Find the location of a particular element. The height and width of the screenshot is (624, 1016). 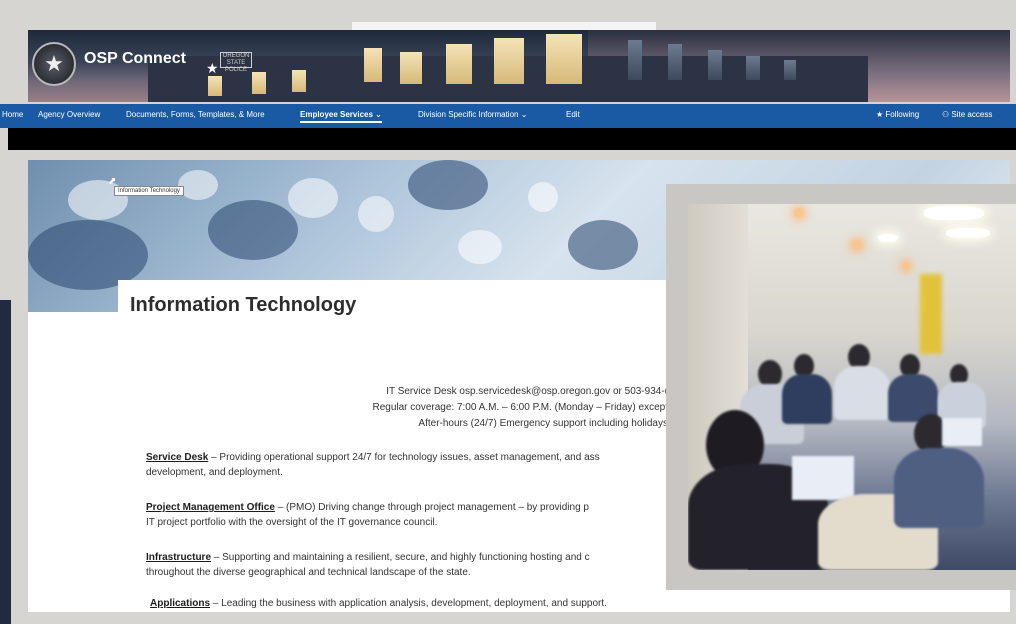

section-heading: Service Desk is located at coordinates (177, 457).